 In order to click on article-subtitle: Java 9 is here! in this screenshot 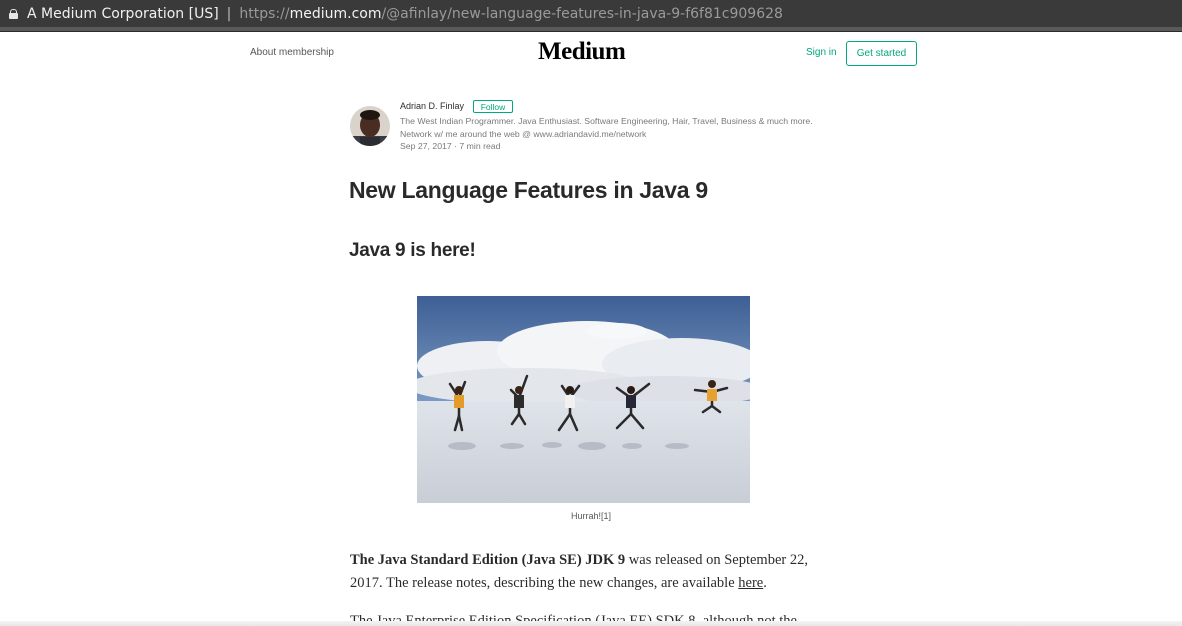, I will do `click(412, 250)`.